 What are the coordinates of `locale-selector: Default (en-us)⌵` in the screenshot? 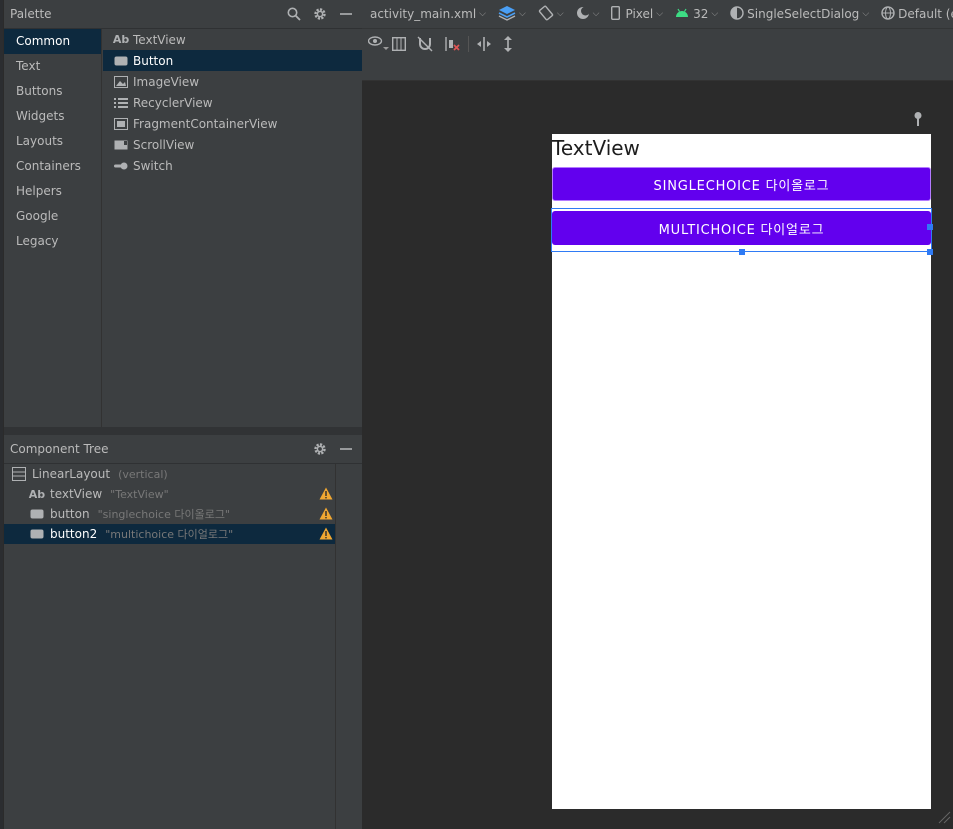 It's located at (914, 14).